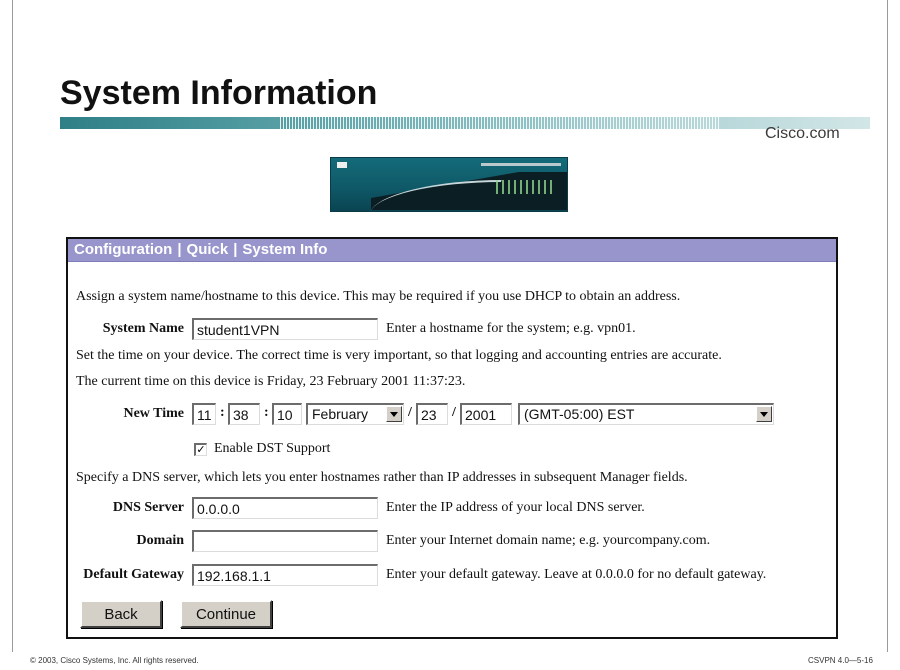  I want to click on default-gateway-input, so click(285, 575).